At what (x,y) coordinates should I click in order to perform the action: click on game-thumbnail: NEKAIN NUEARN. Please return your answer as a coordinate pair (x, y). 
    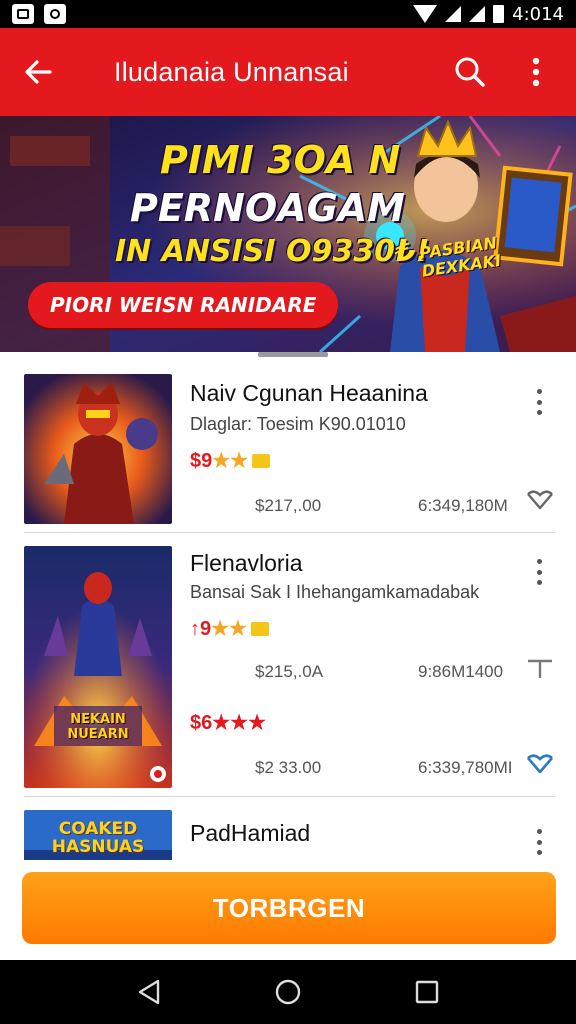
    Looking at the image, I should click on (98, 667).